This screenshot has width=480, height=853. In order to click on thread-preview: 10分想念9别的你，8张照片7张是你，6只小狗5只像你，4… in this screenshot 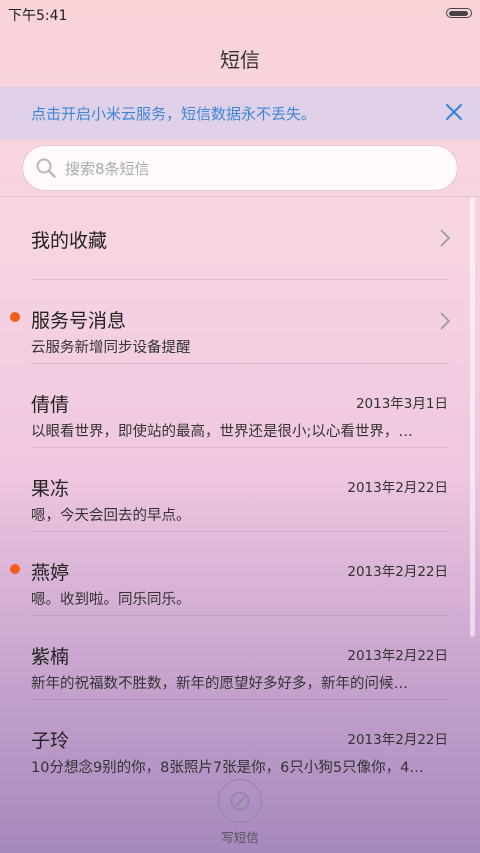, I will do `click(227, 768)`.